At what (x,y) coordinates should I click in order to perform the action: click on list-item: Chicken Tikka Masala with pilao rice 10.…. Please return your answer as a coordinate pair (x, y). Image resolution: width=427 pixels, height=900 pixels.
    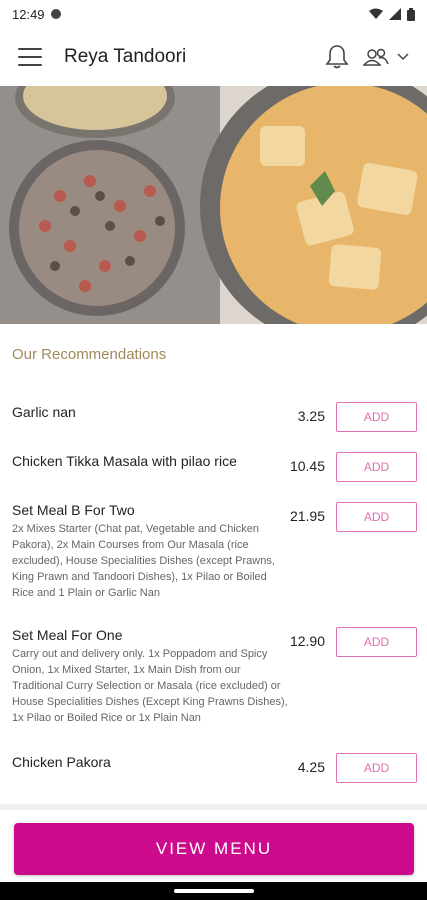
    Looking at the image, I should click on (213, 463).